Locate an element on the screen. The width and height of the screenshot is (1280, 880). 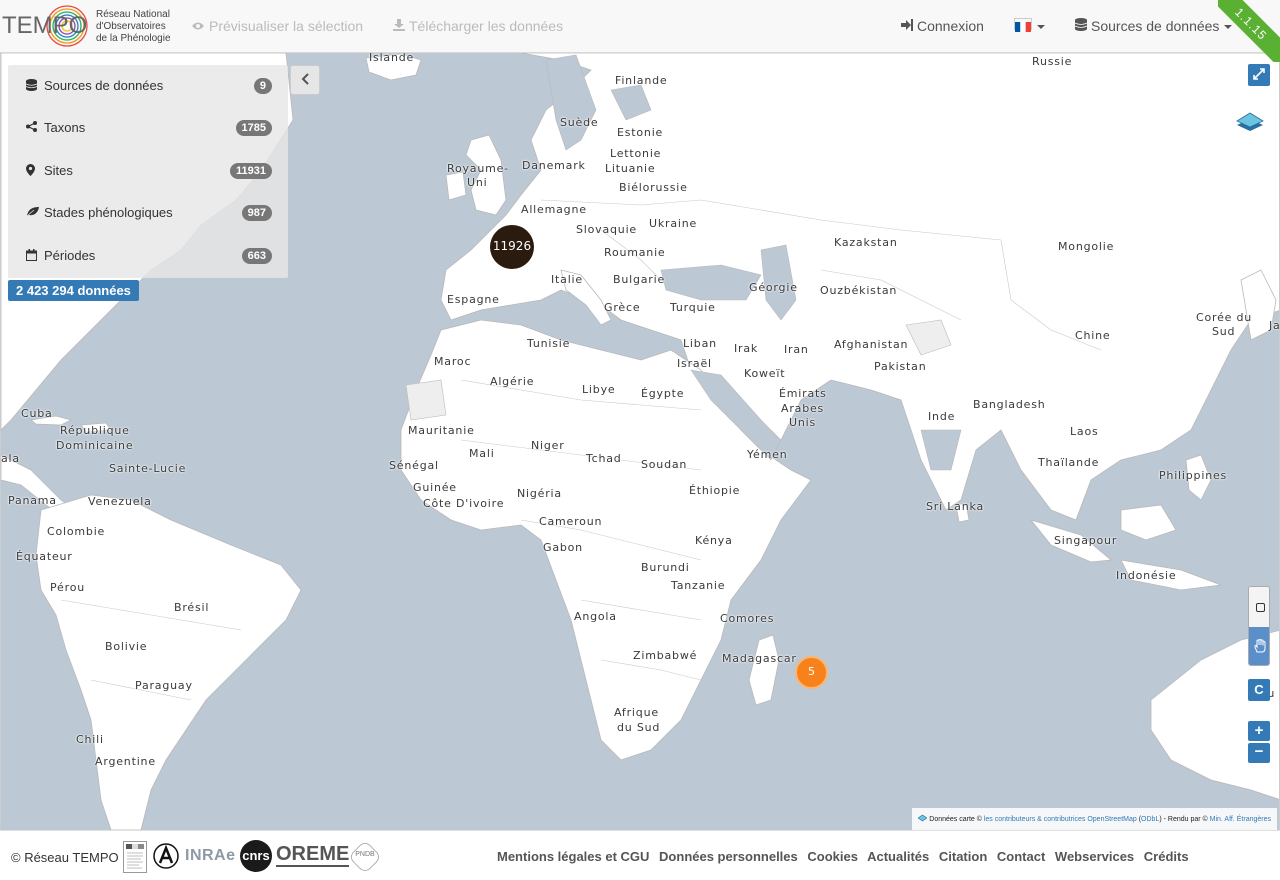
footer-link-webservices: Webservices is located at coordinates (1094, 856).